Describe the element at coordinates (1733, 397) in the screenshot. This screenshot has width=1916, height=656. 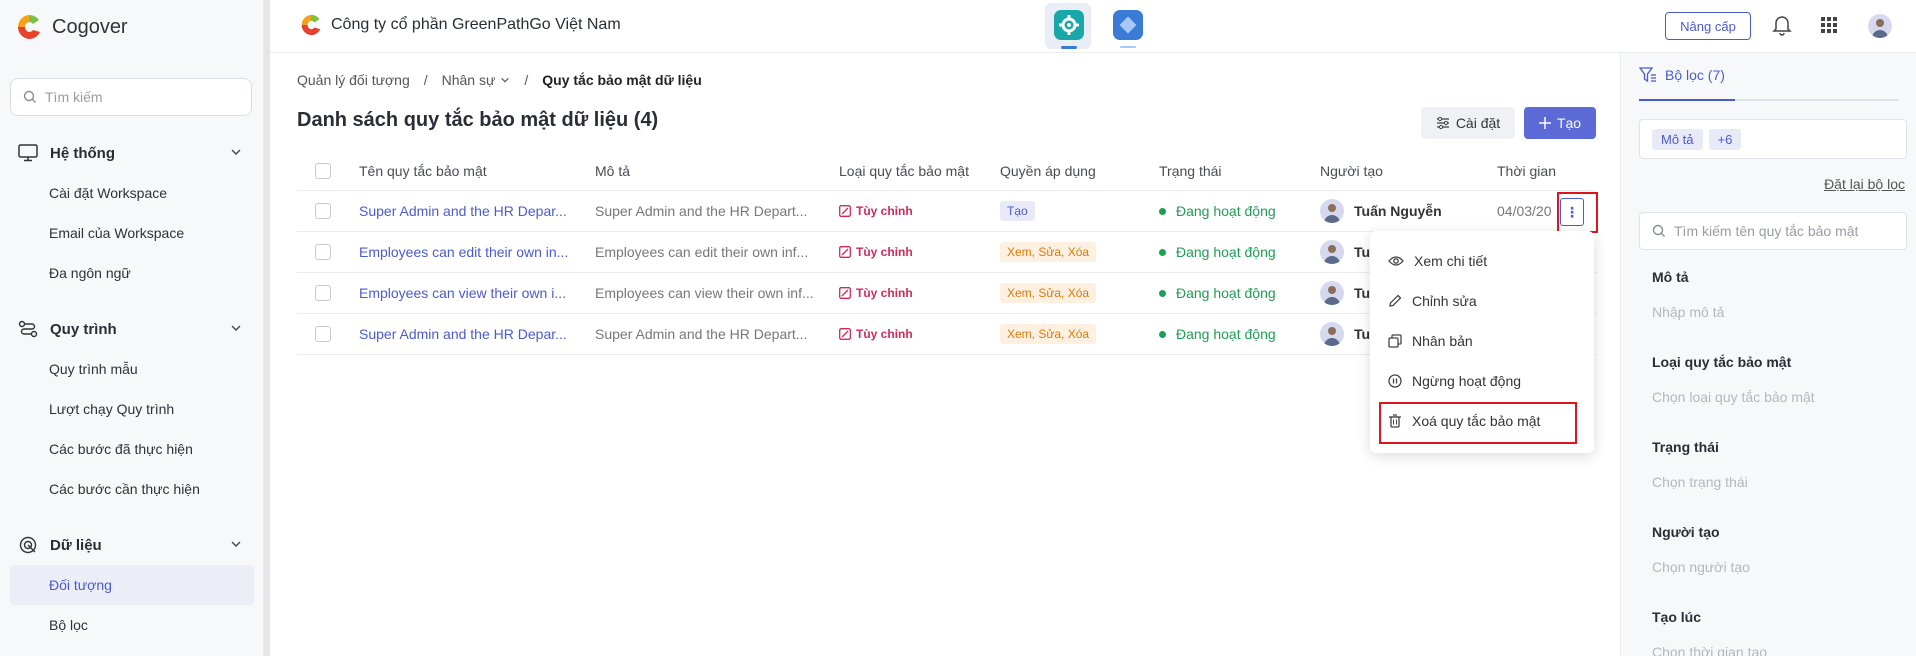
I see `filter-select-rule-type: Chọn loại quy tắc bảo mật` at that location.